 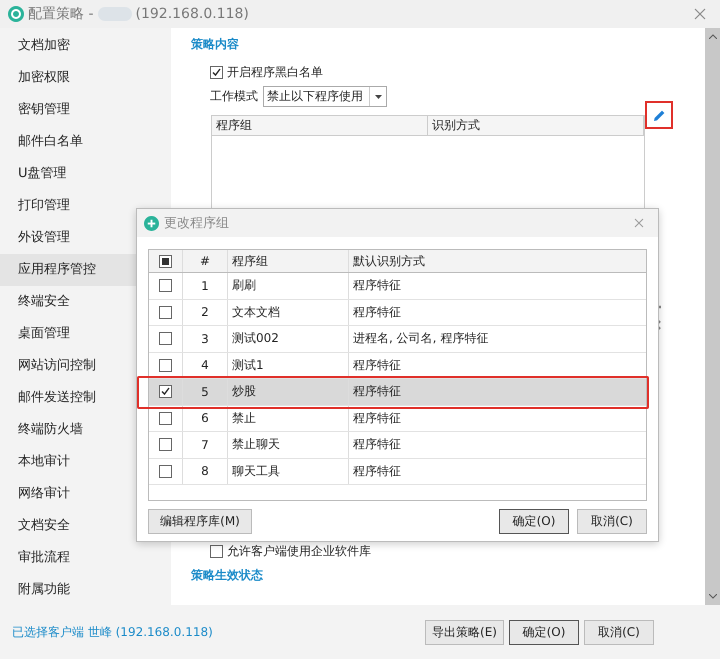 What do you see at coordinates (227, 575) in the screenshot?
I see `section-title: 策略生效状态` at bounding box center [227, 575].